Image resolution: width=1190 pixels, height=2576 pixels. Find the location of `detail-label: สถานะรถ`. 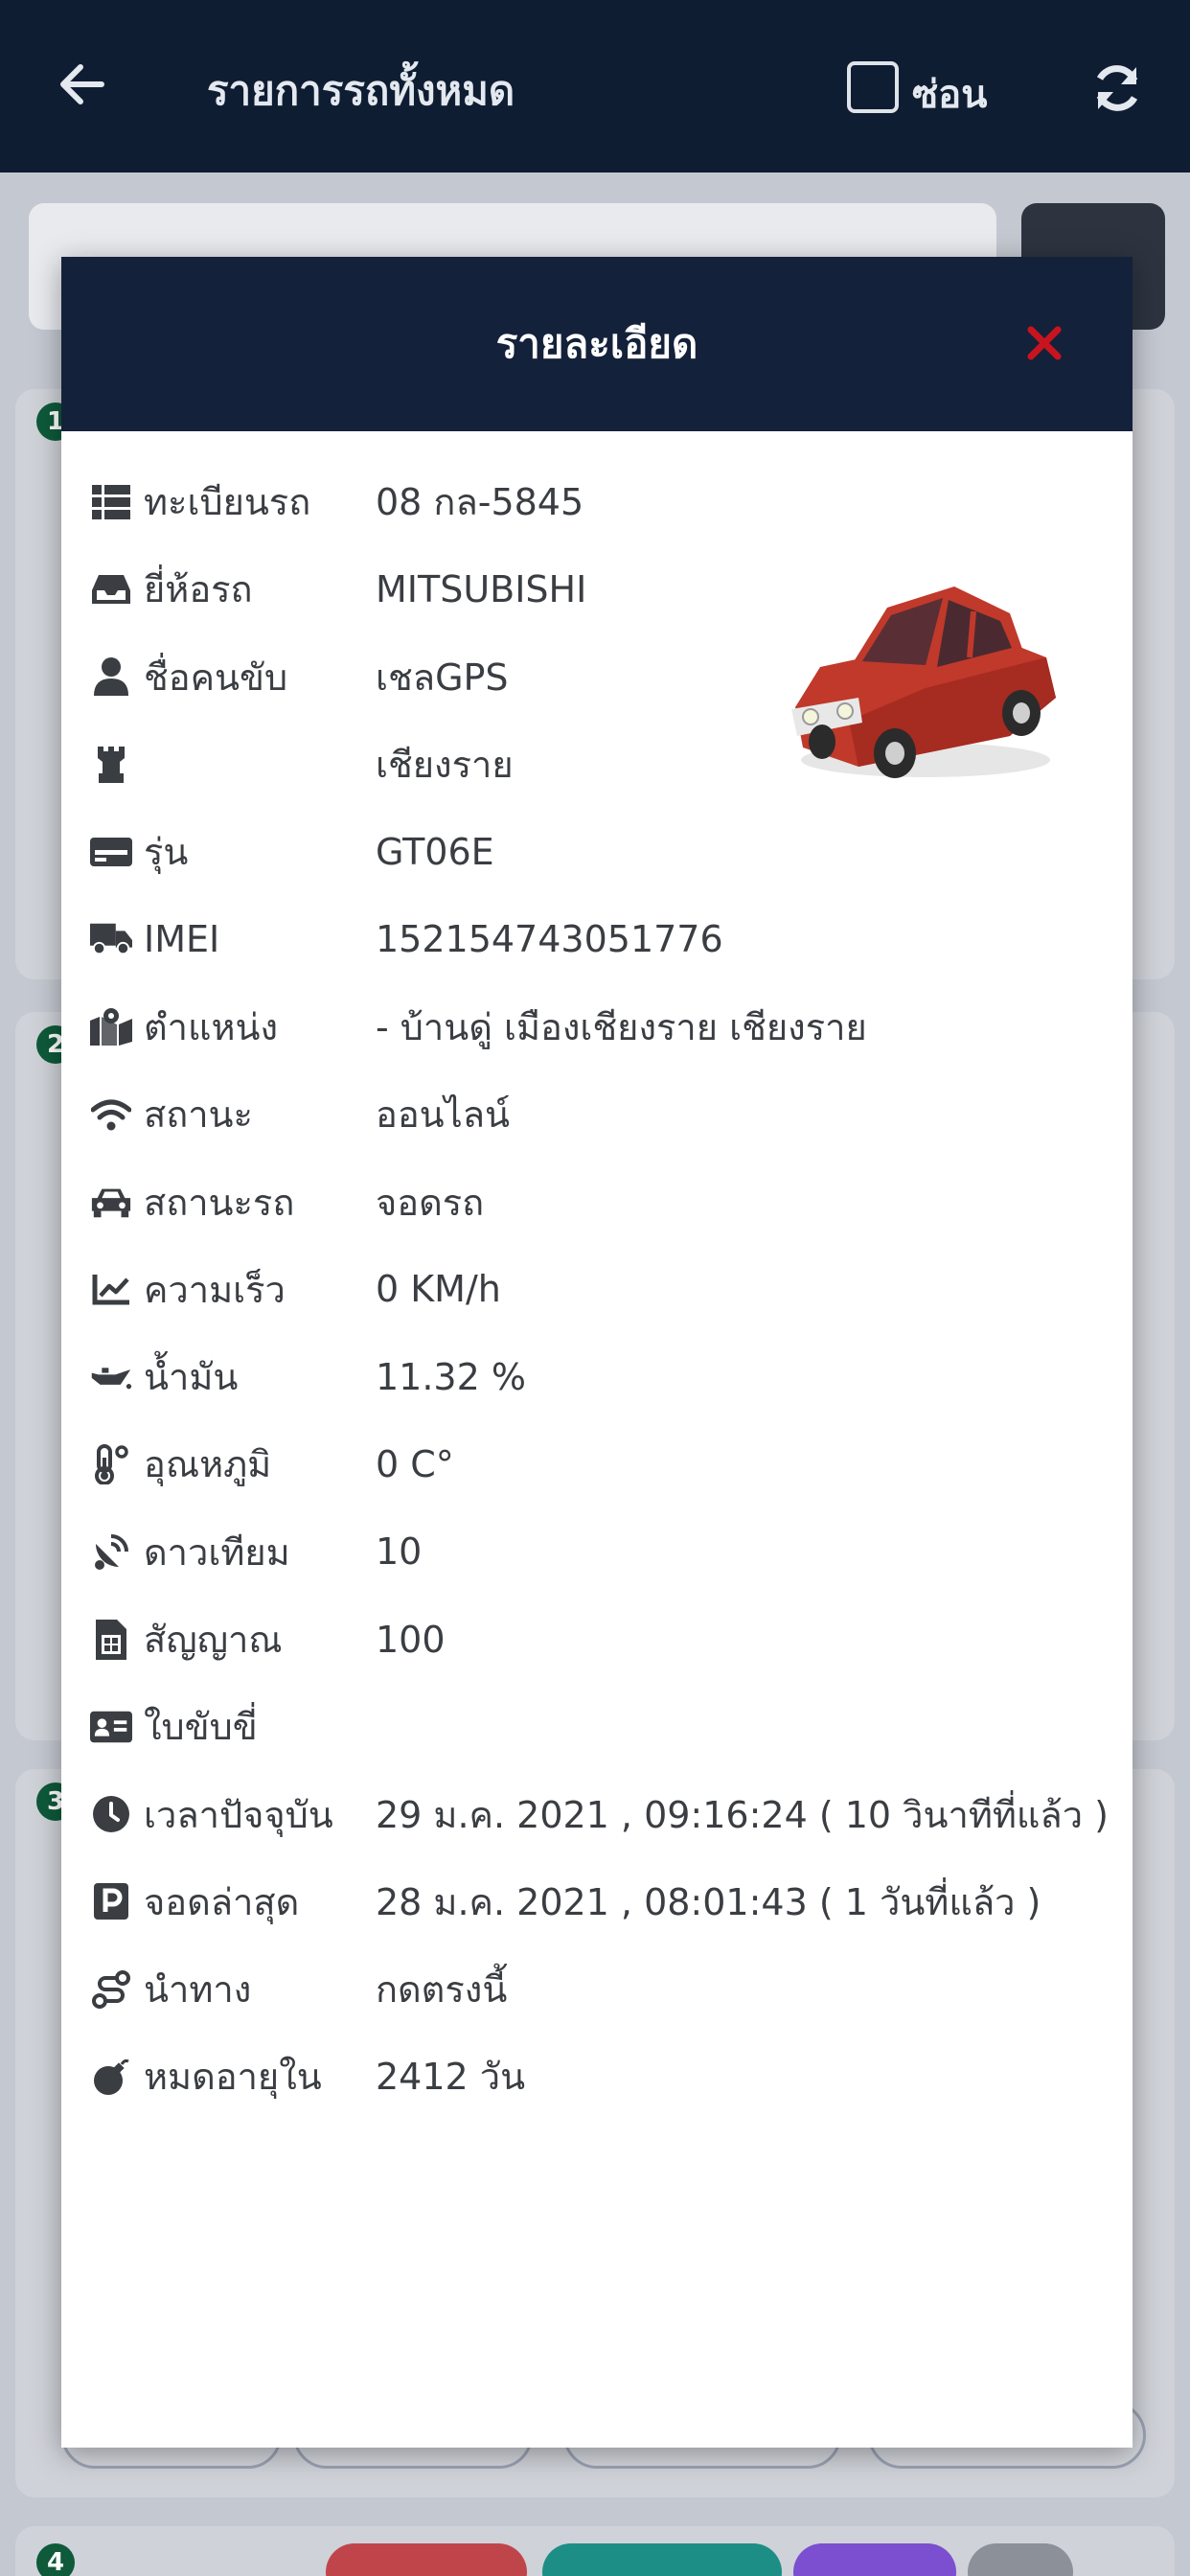

detail-label: สถานะรถ is located at coordinates (220, 1202).